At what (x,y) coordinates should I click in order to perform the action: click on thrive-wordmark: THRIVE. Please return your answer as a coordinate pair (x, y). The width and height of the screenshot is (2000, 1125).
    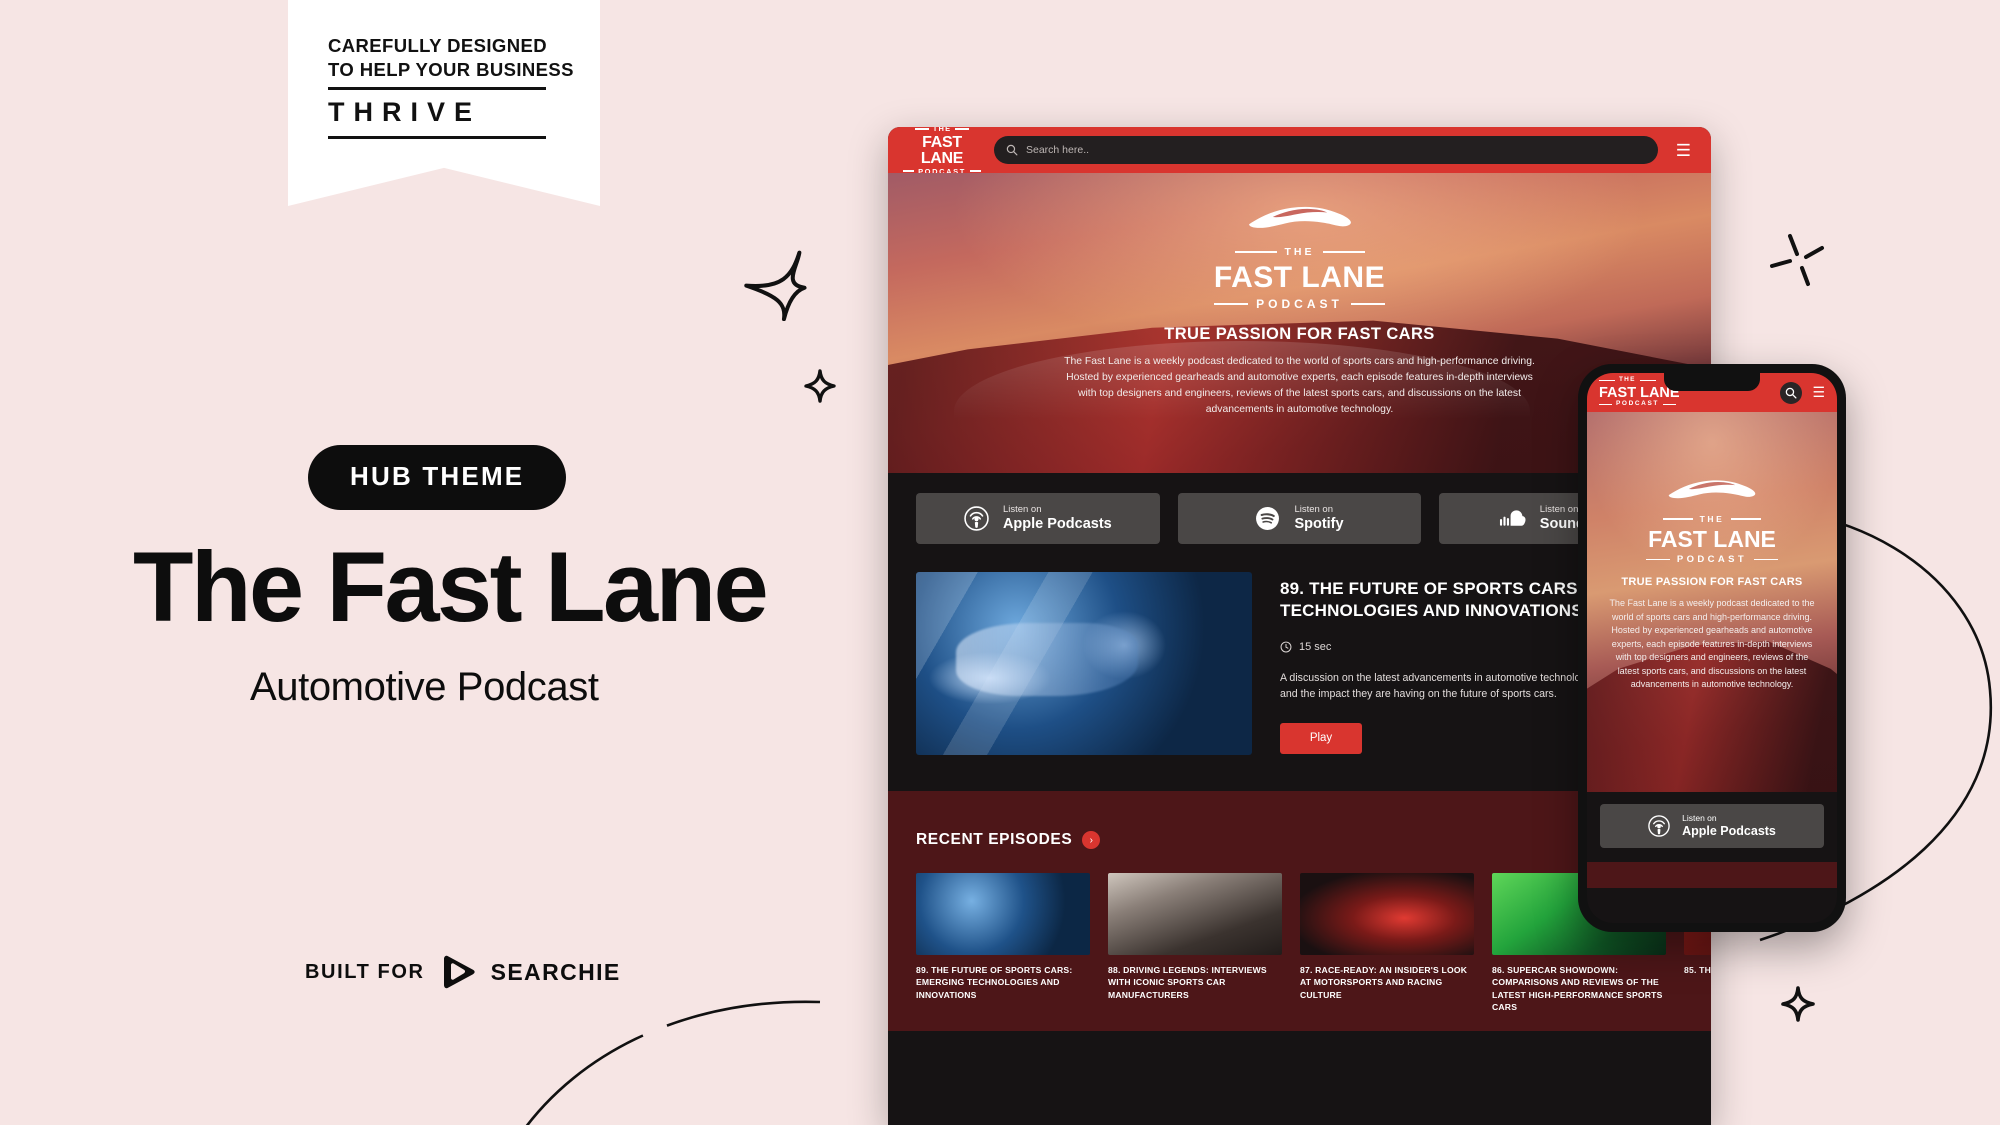
    Looking at the image, I should click on (405, 112).